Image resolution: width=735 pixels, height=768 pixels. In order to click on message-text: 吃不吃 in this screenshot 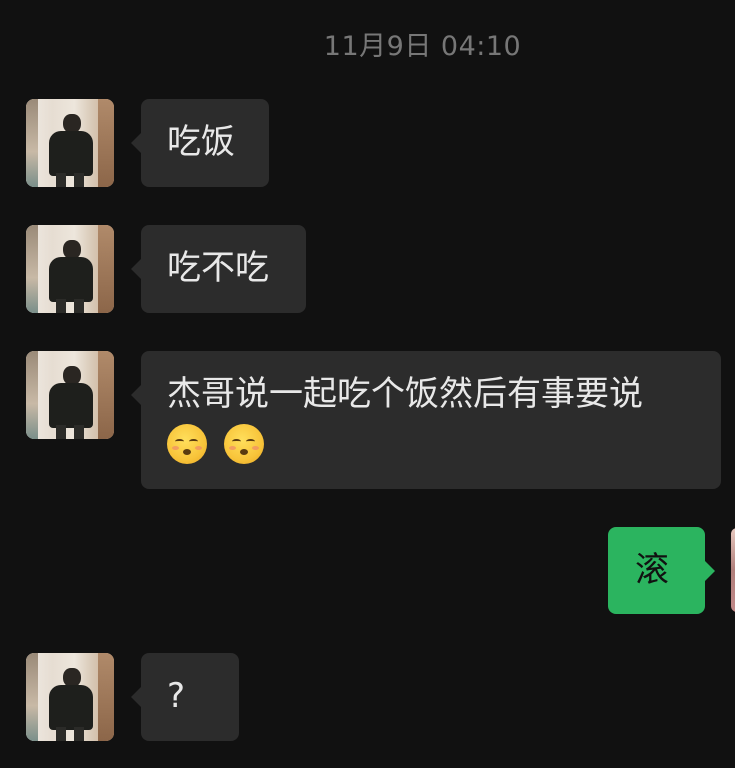, I will do `click(218, 268)`.